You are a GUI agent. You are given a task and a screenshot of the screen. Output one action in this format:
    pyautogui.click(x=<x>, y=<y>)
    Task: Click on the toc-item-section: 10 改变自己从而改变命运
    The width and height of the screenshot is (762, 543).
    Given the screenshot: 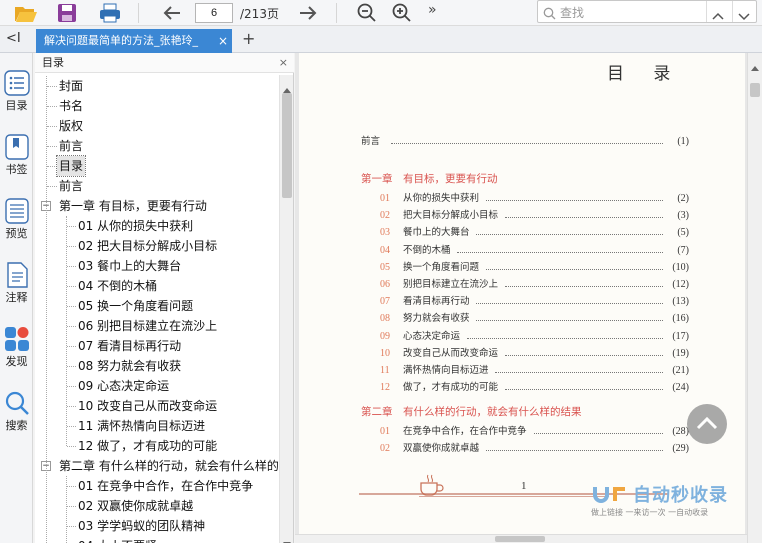 What is the action you would take?
    pyautogui.click(x=157, y=406)
    